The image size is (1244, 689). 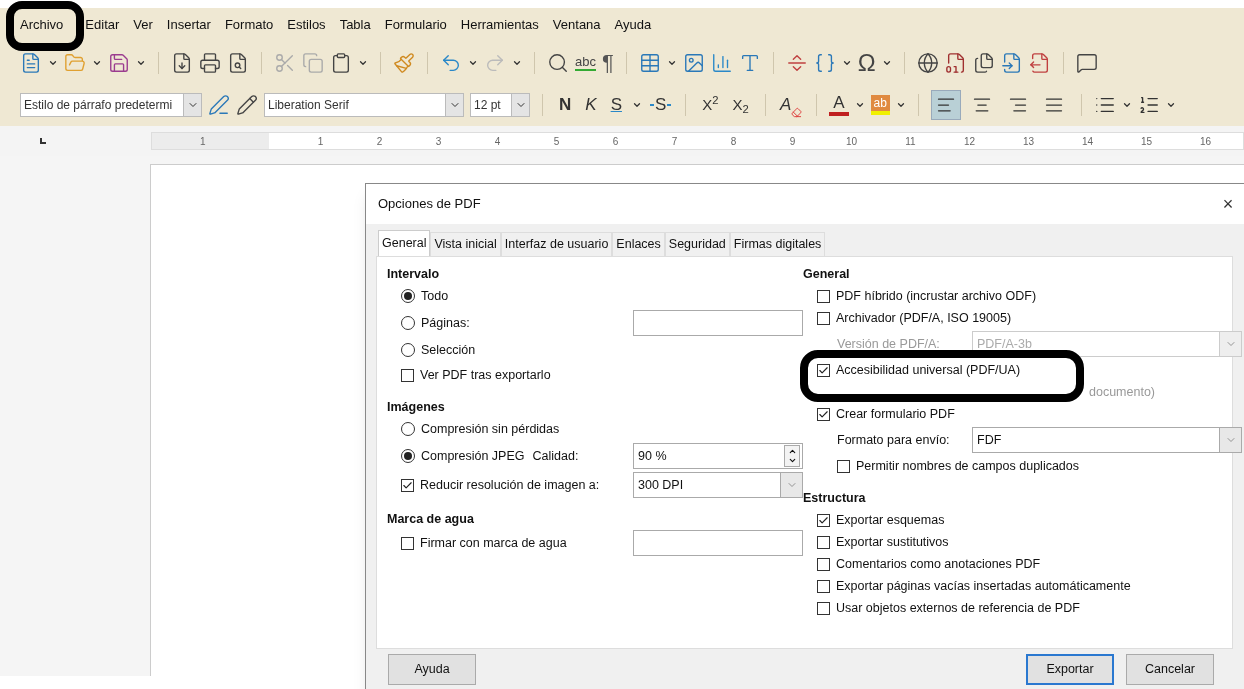 What do you see at coordinates (493, 543) in the screenshot?
I see `option-label: Firmar con marca de agua` at bounding box center [493, 543].